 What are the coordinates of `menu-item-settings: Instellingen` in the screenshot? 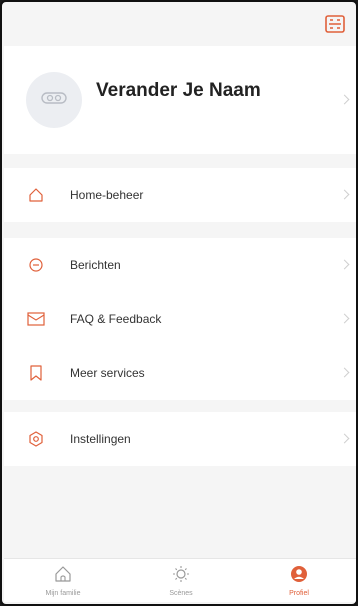 It's located at (180, 439).